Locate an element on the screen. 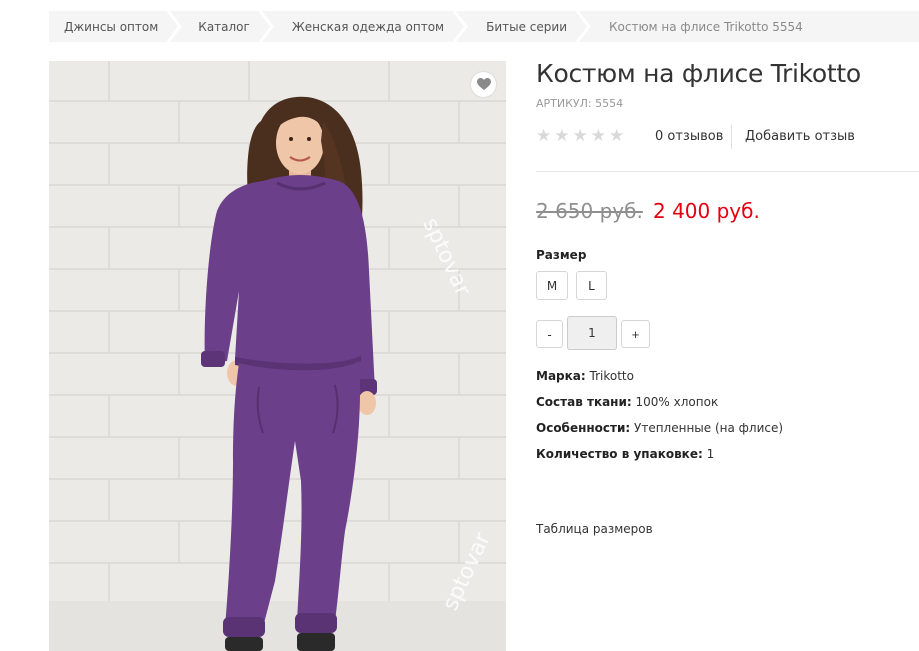 The height and width of the screenshot is (651, 919). property-features: Особенности: Утепленные (на флисе) is located at coordinates (659, 428).